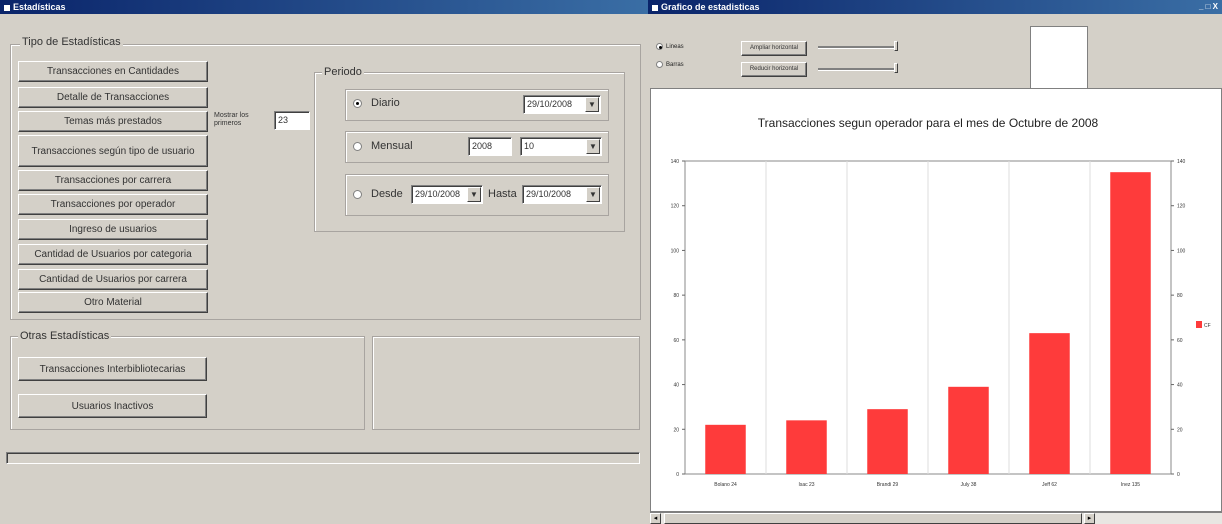 The width and height of the screenshot is (1222, 524). Describe the element at coordinates (357, 194) in the screenshot. I see `desde-radio` at that location.